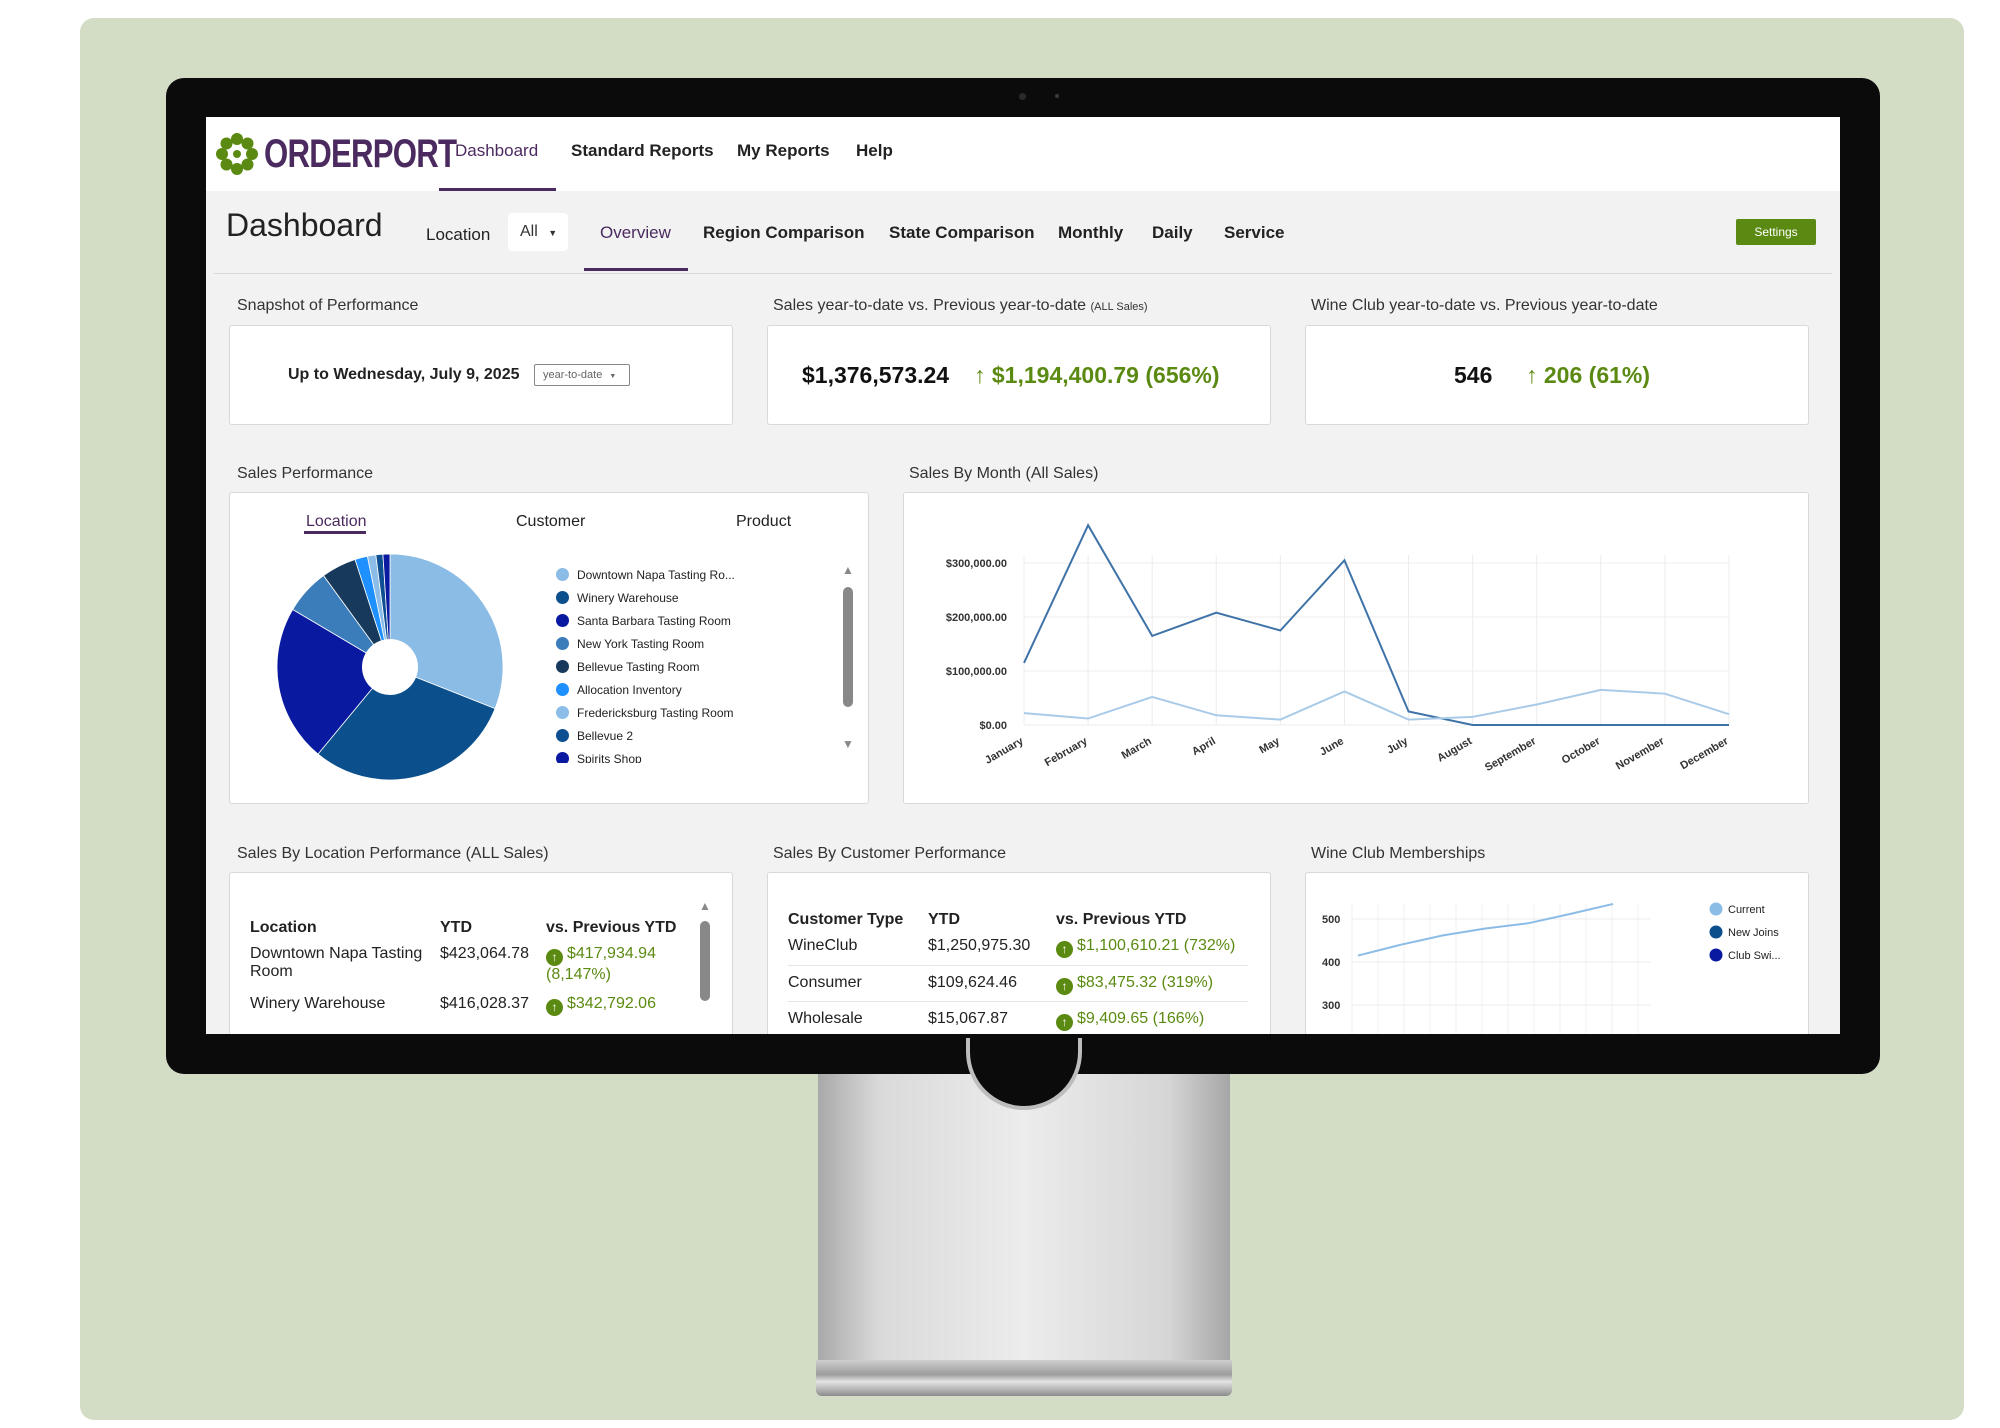  I want to click on page-title: Dashboard, so click(304, 225).